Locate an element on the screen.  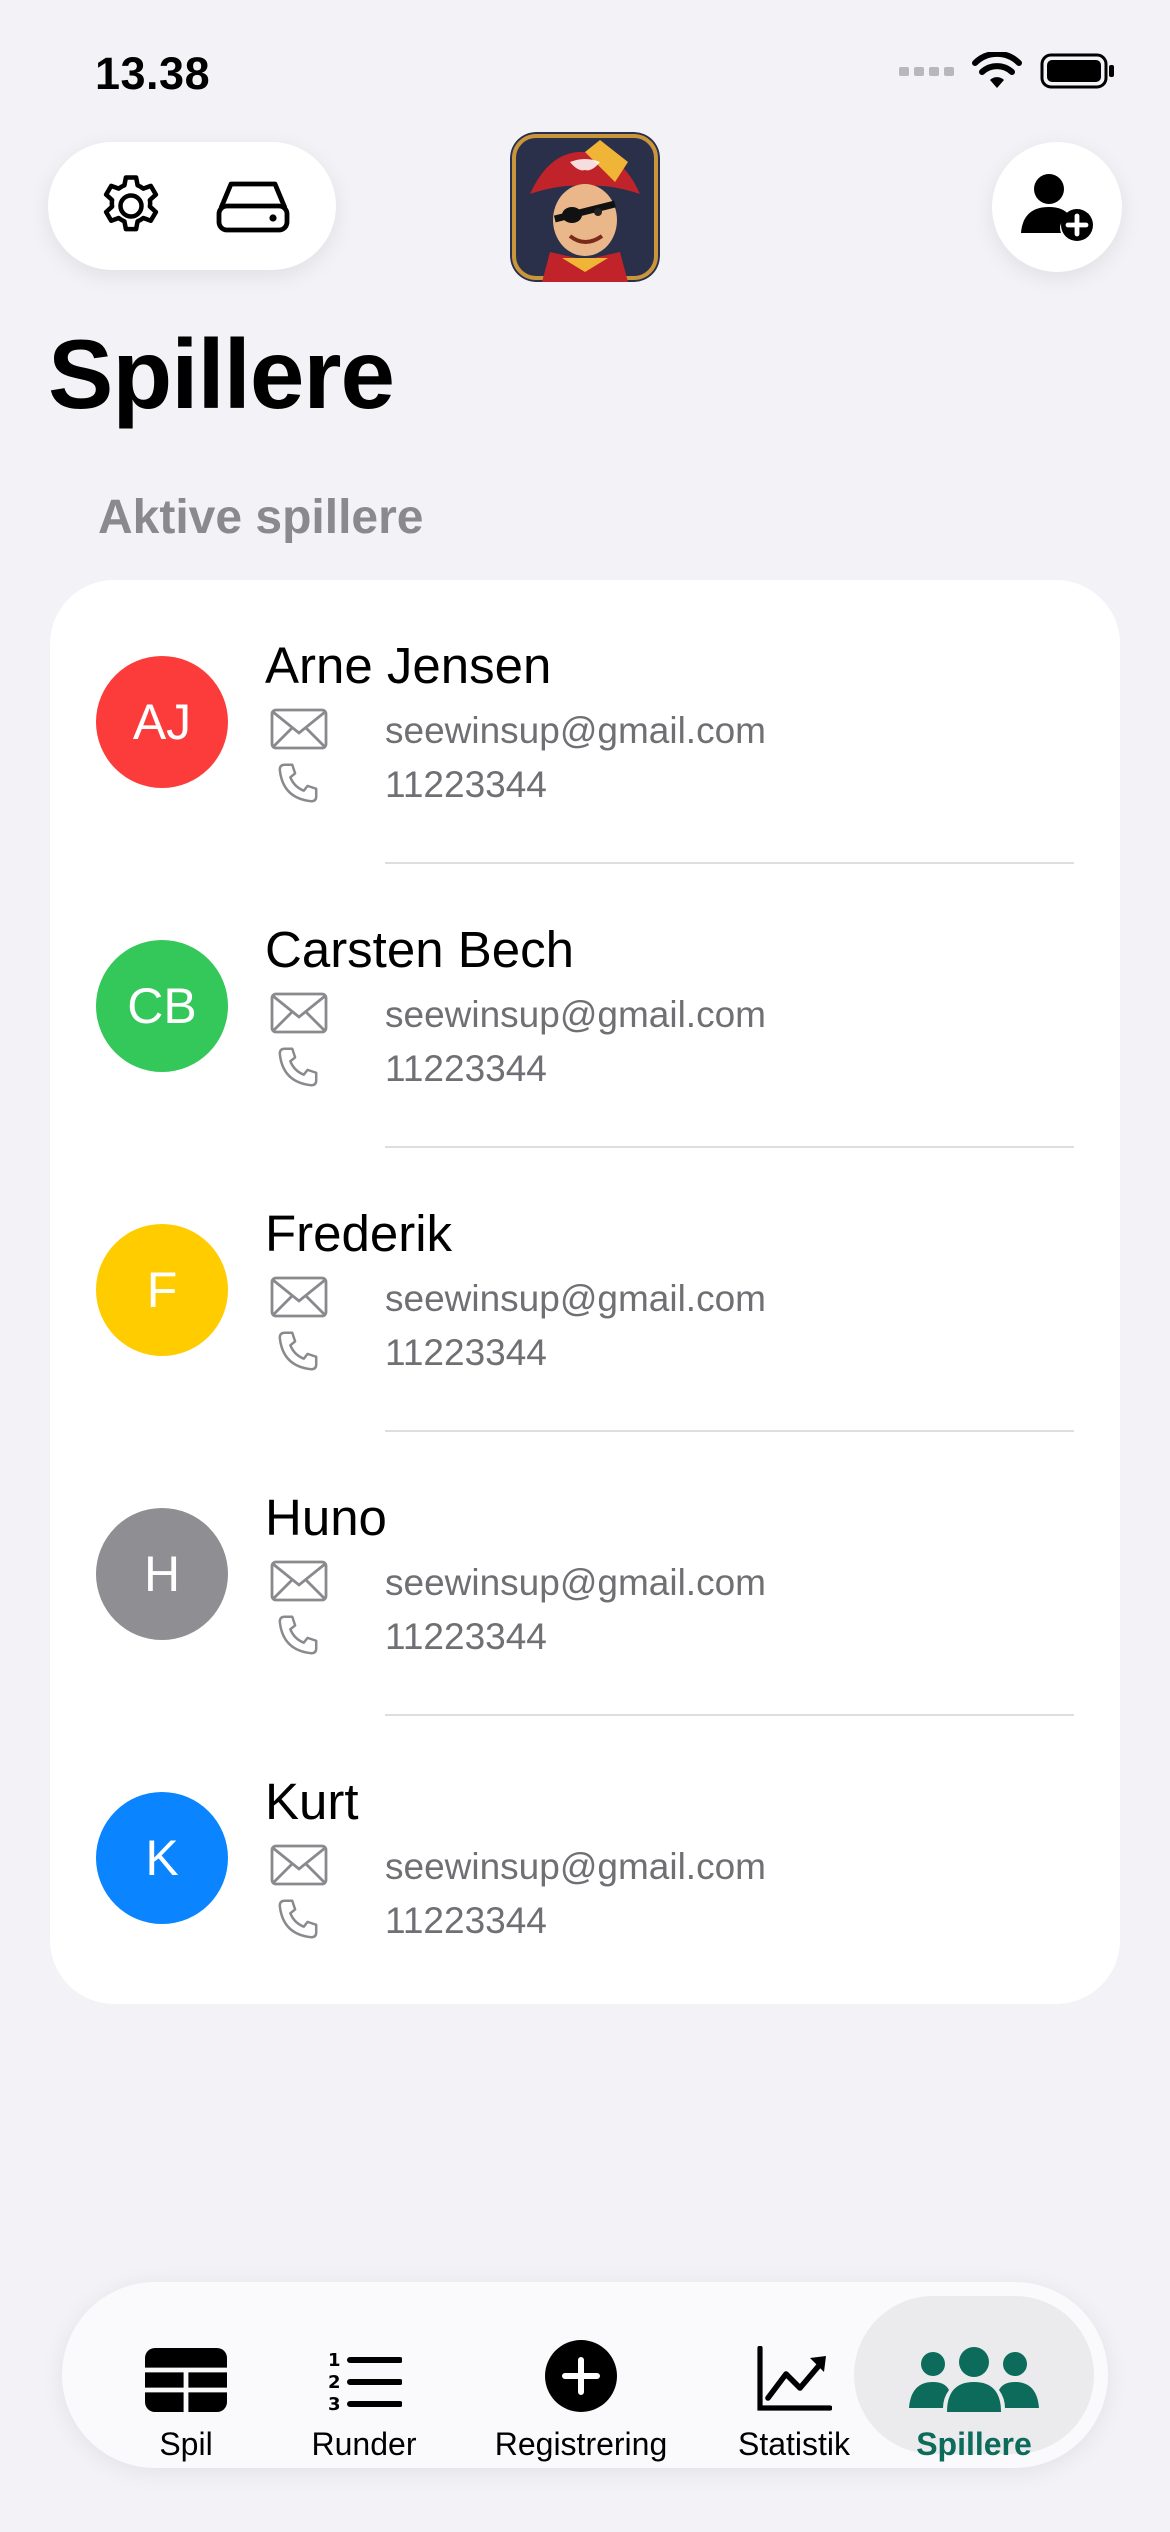
gear-icon is located at coordinates (131, 203).